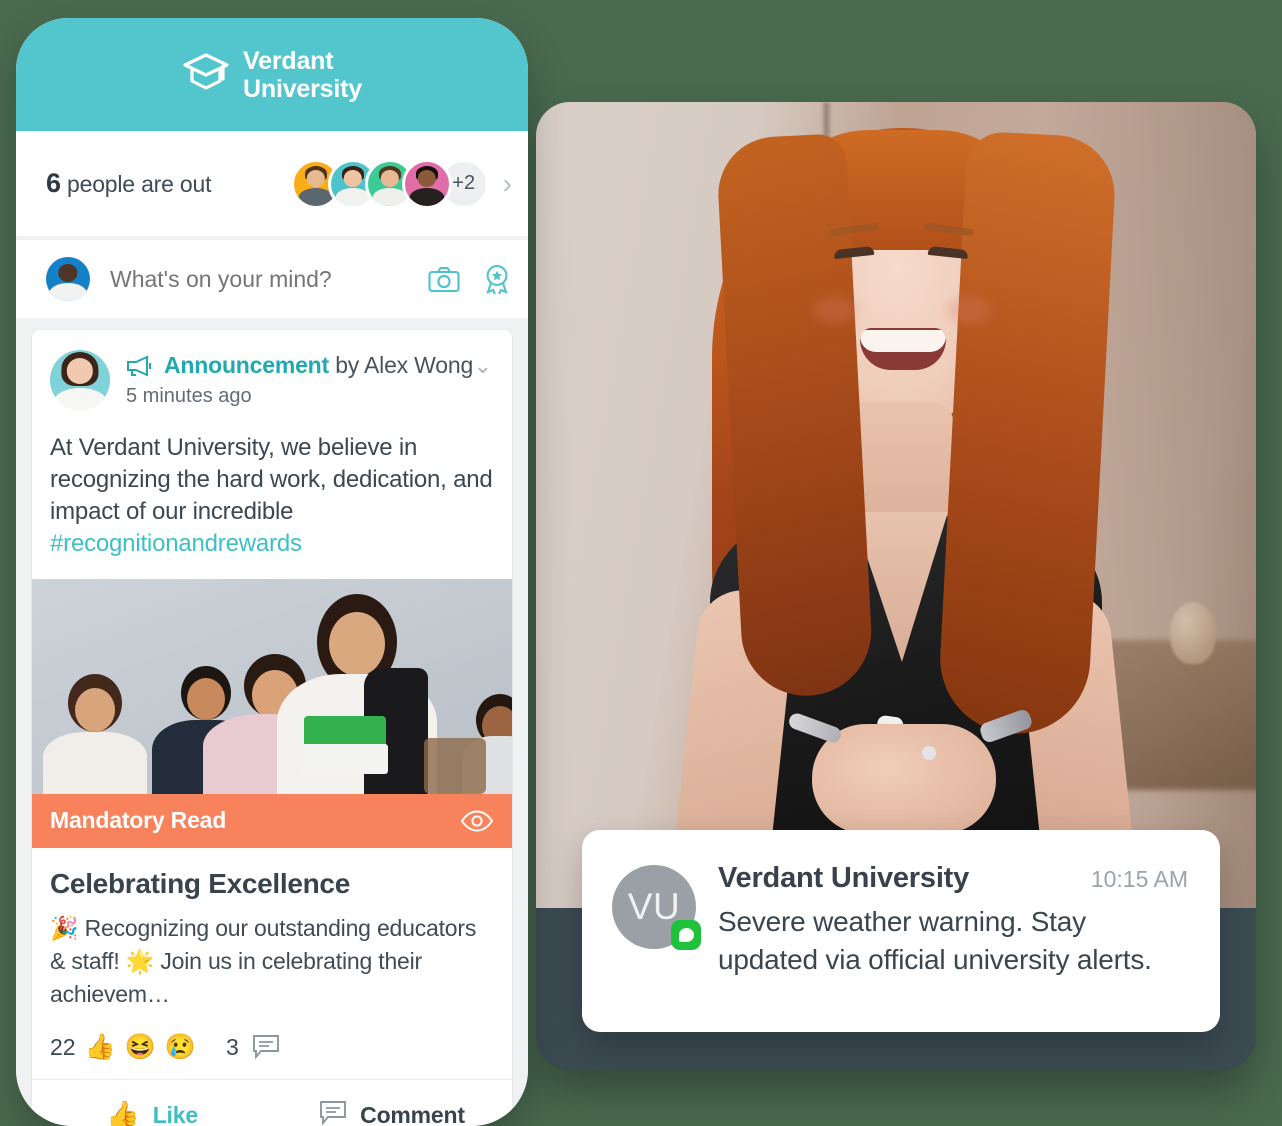 The image size is (1282, 1126). Describe the element at coordinates (444, 279) in the screenshot. I see `camera-icon` at that location.